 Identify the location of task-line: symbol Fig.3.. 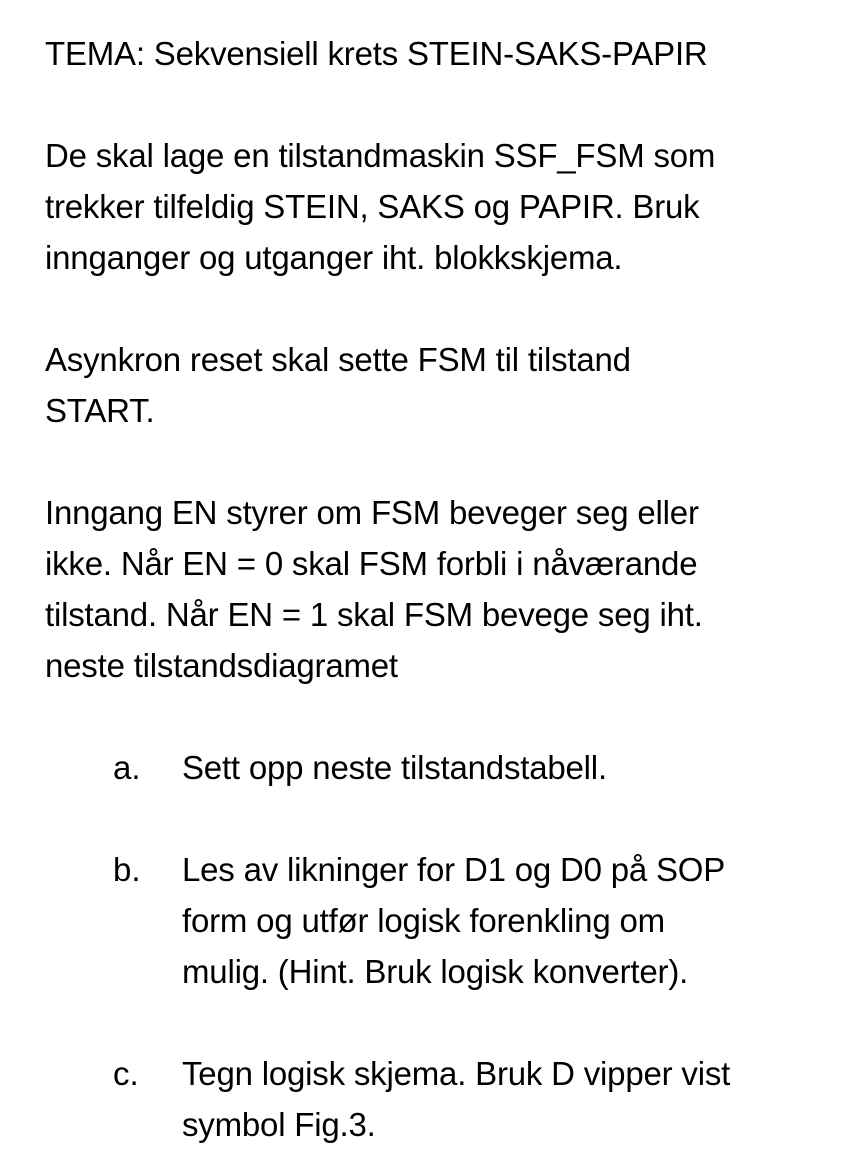
(279, 1124).